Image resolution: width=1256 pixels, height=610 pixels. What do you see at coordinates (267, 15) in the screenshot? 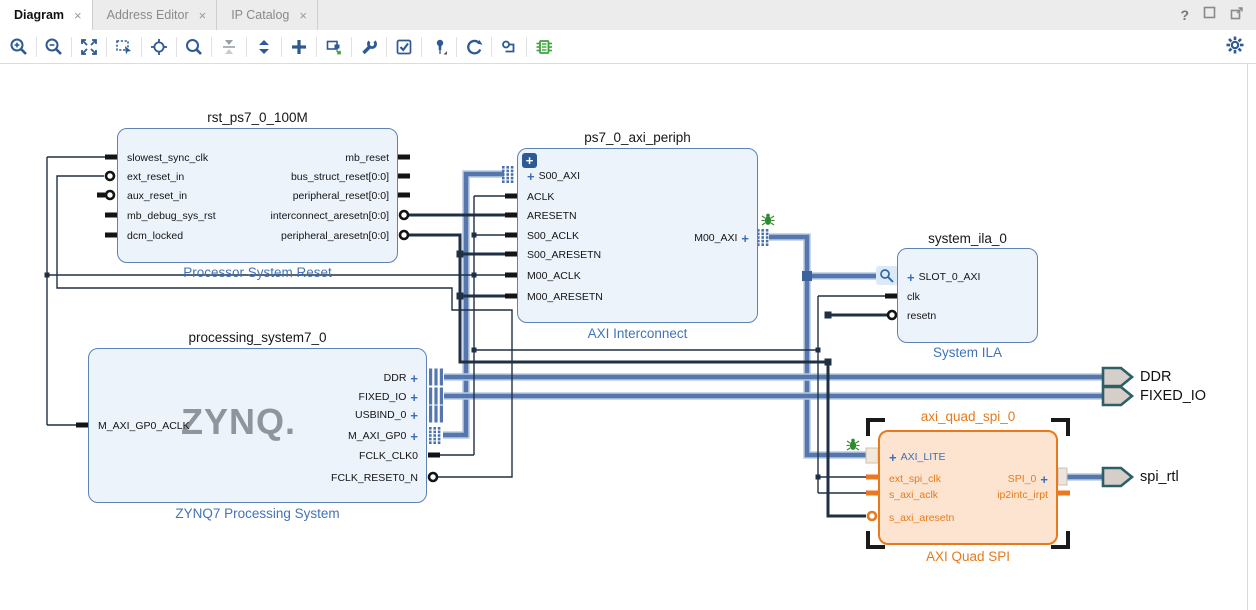
I see `tab-ip-catalog: IP Catalog ×` at bounding box center [267, 15].